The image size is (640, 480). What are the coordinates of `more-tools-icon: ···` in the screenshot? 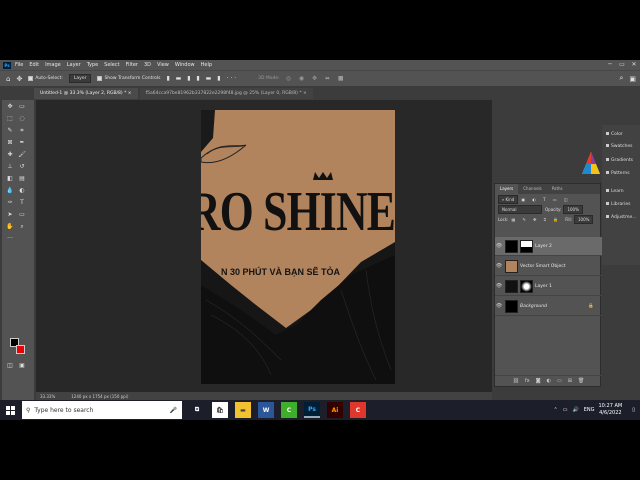 It's located at (10, 239).